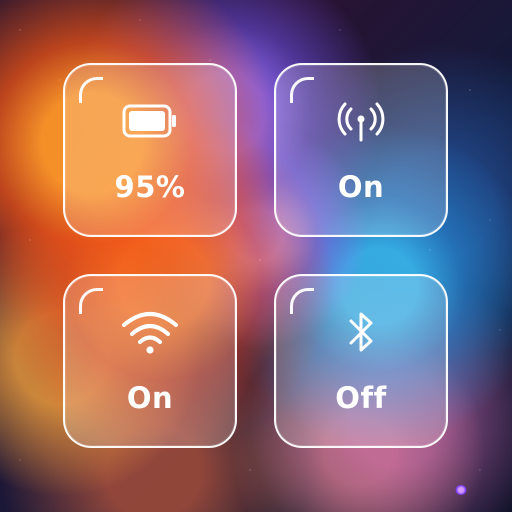 This screenshot has width=512, height=512. Describe the element at coordinates (361, 398) in the screenshot. I see `bluetooth-status: Off` at that location.